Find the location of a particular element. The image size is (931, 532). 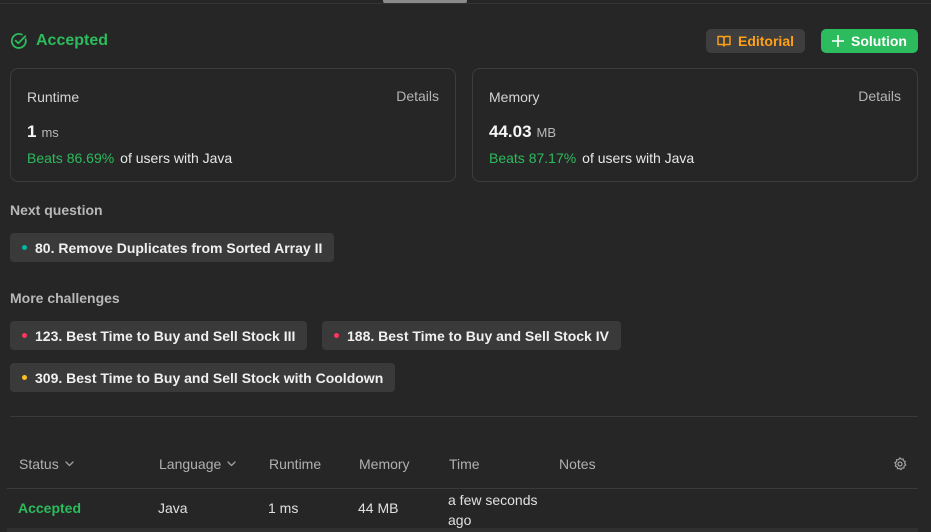

row-memory: 44 MB is located at coordinates (378, 508).